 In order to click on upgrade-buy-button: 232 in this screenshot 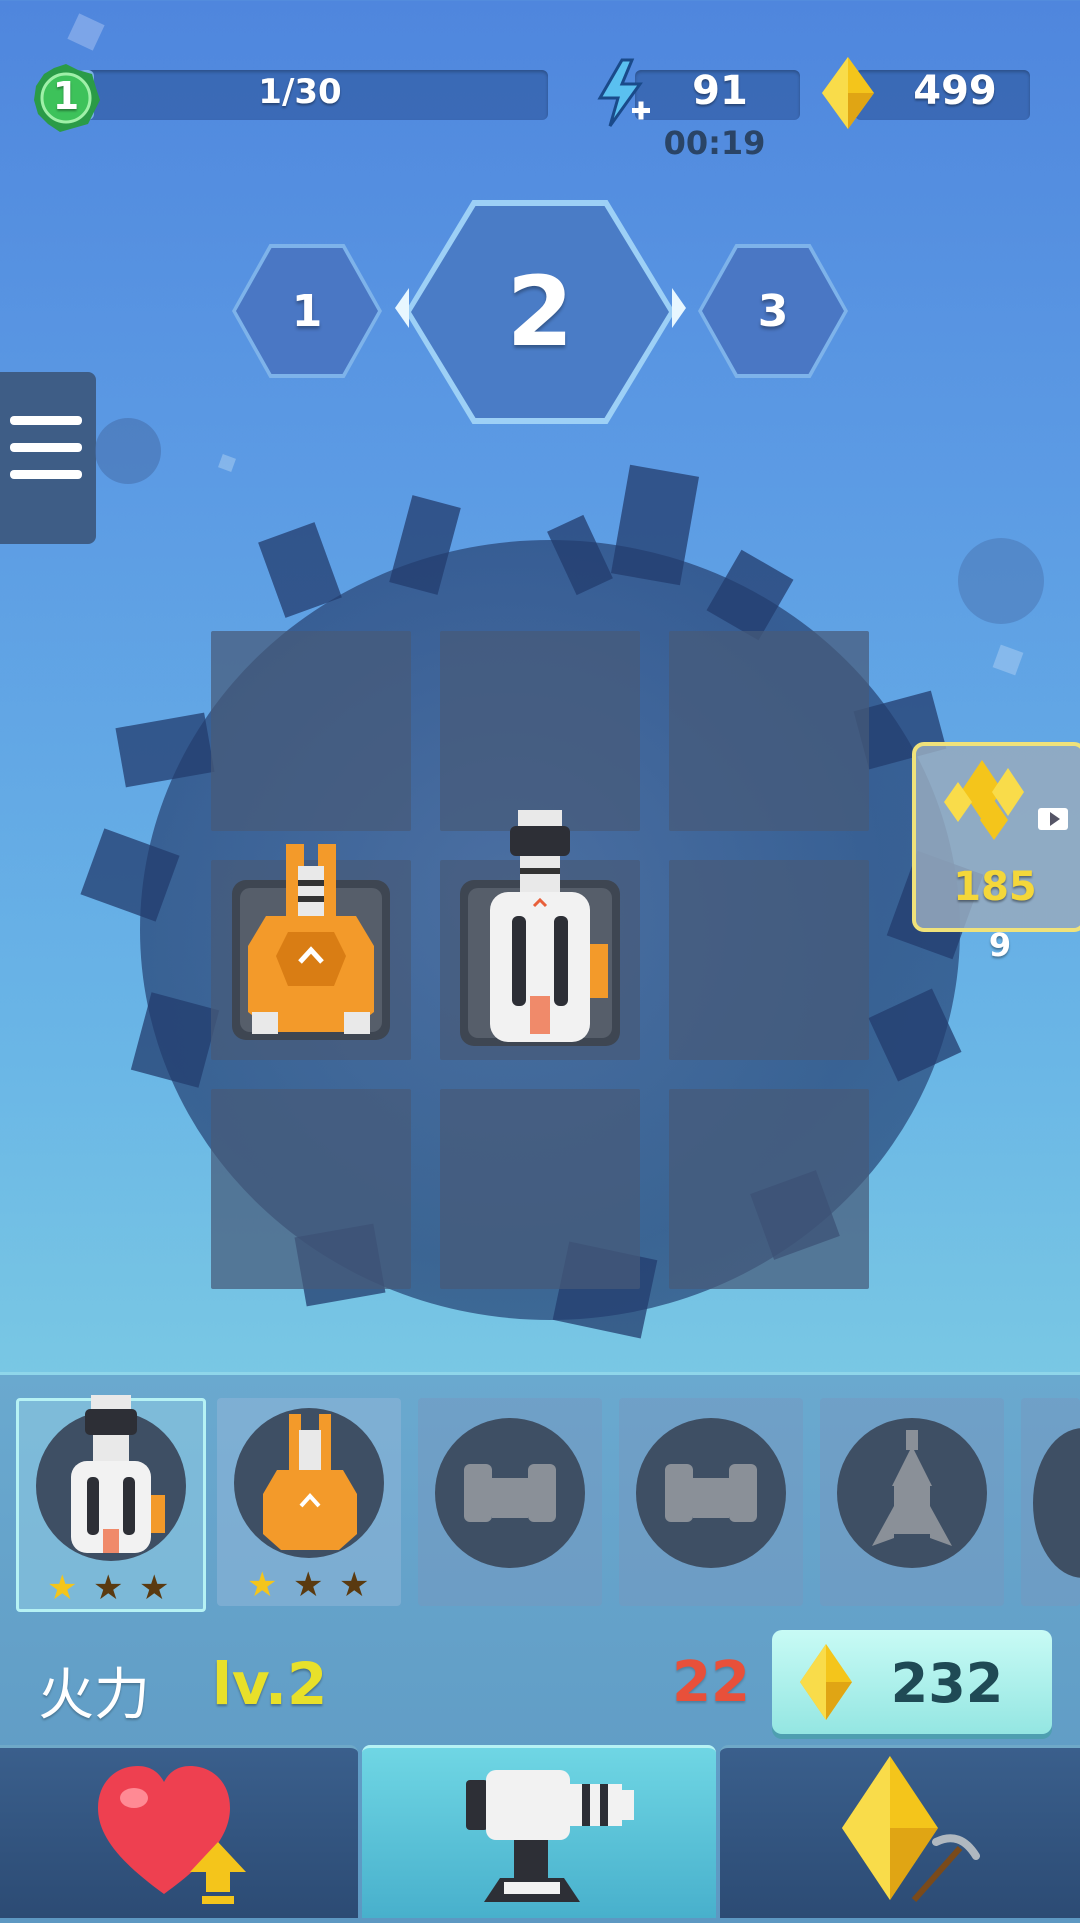, I will do `click(912, 1682)`.